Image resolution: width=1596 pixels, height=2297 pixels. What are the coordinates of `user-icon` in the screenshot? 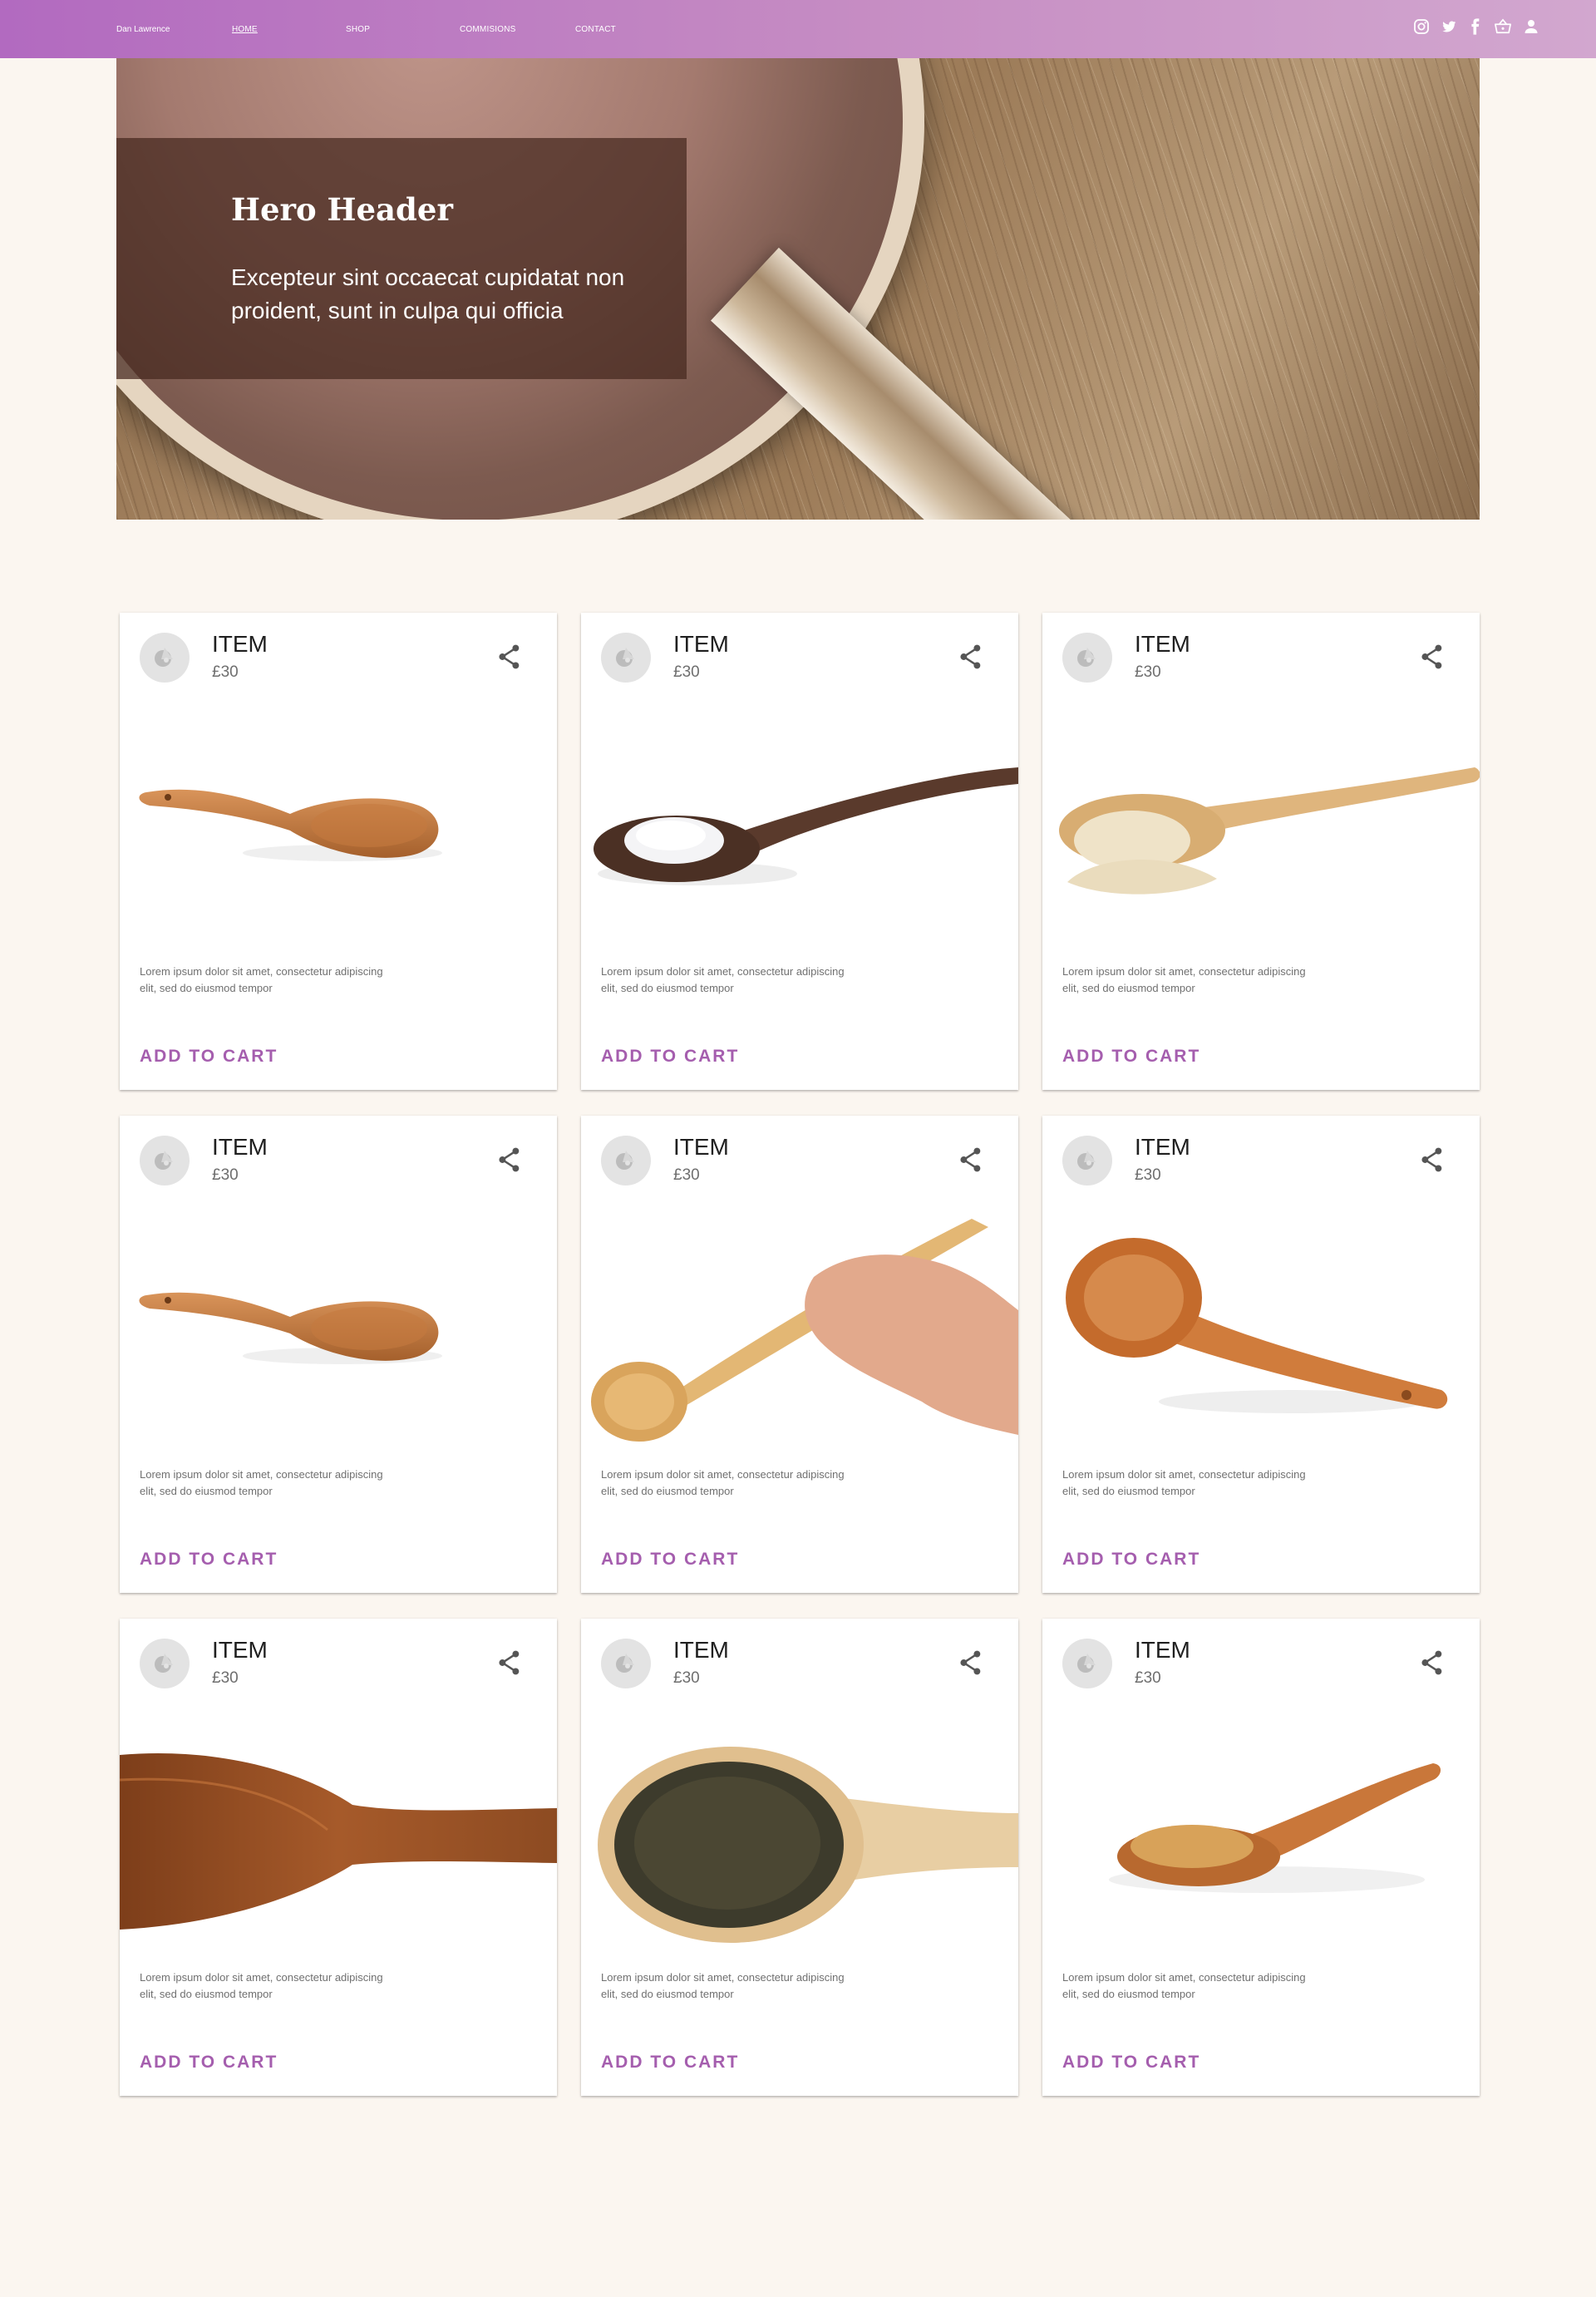 It's located at (1531, 26).